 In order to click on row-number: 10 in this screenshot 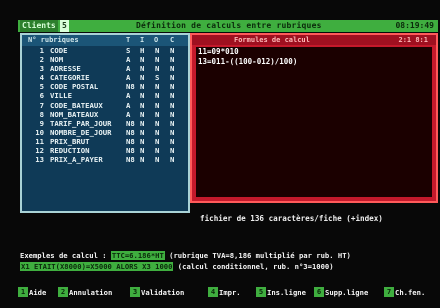, I will do `click(39, 132)`.